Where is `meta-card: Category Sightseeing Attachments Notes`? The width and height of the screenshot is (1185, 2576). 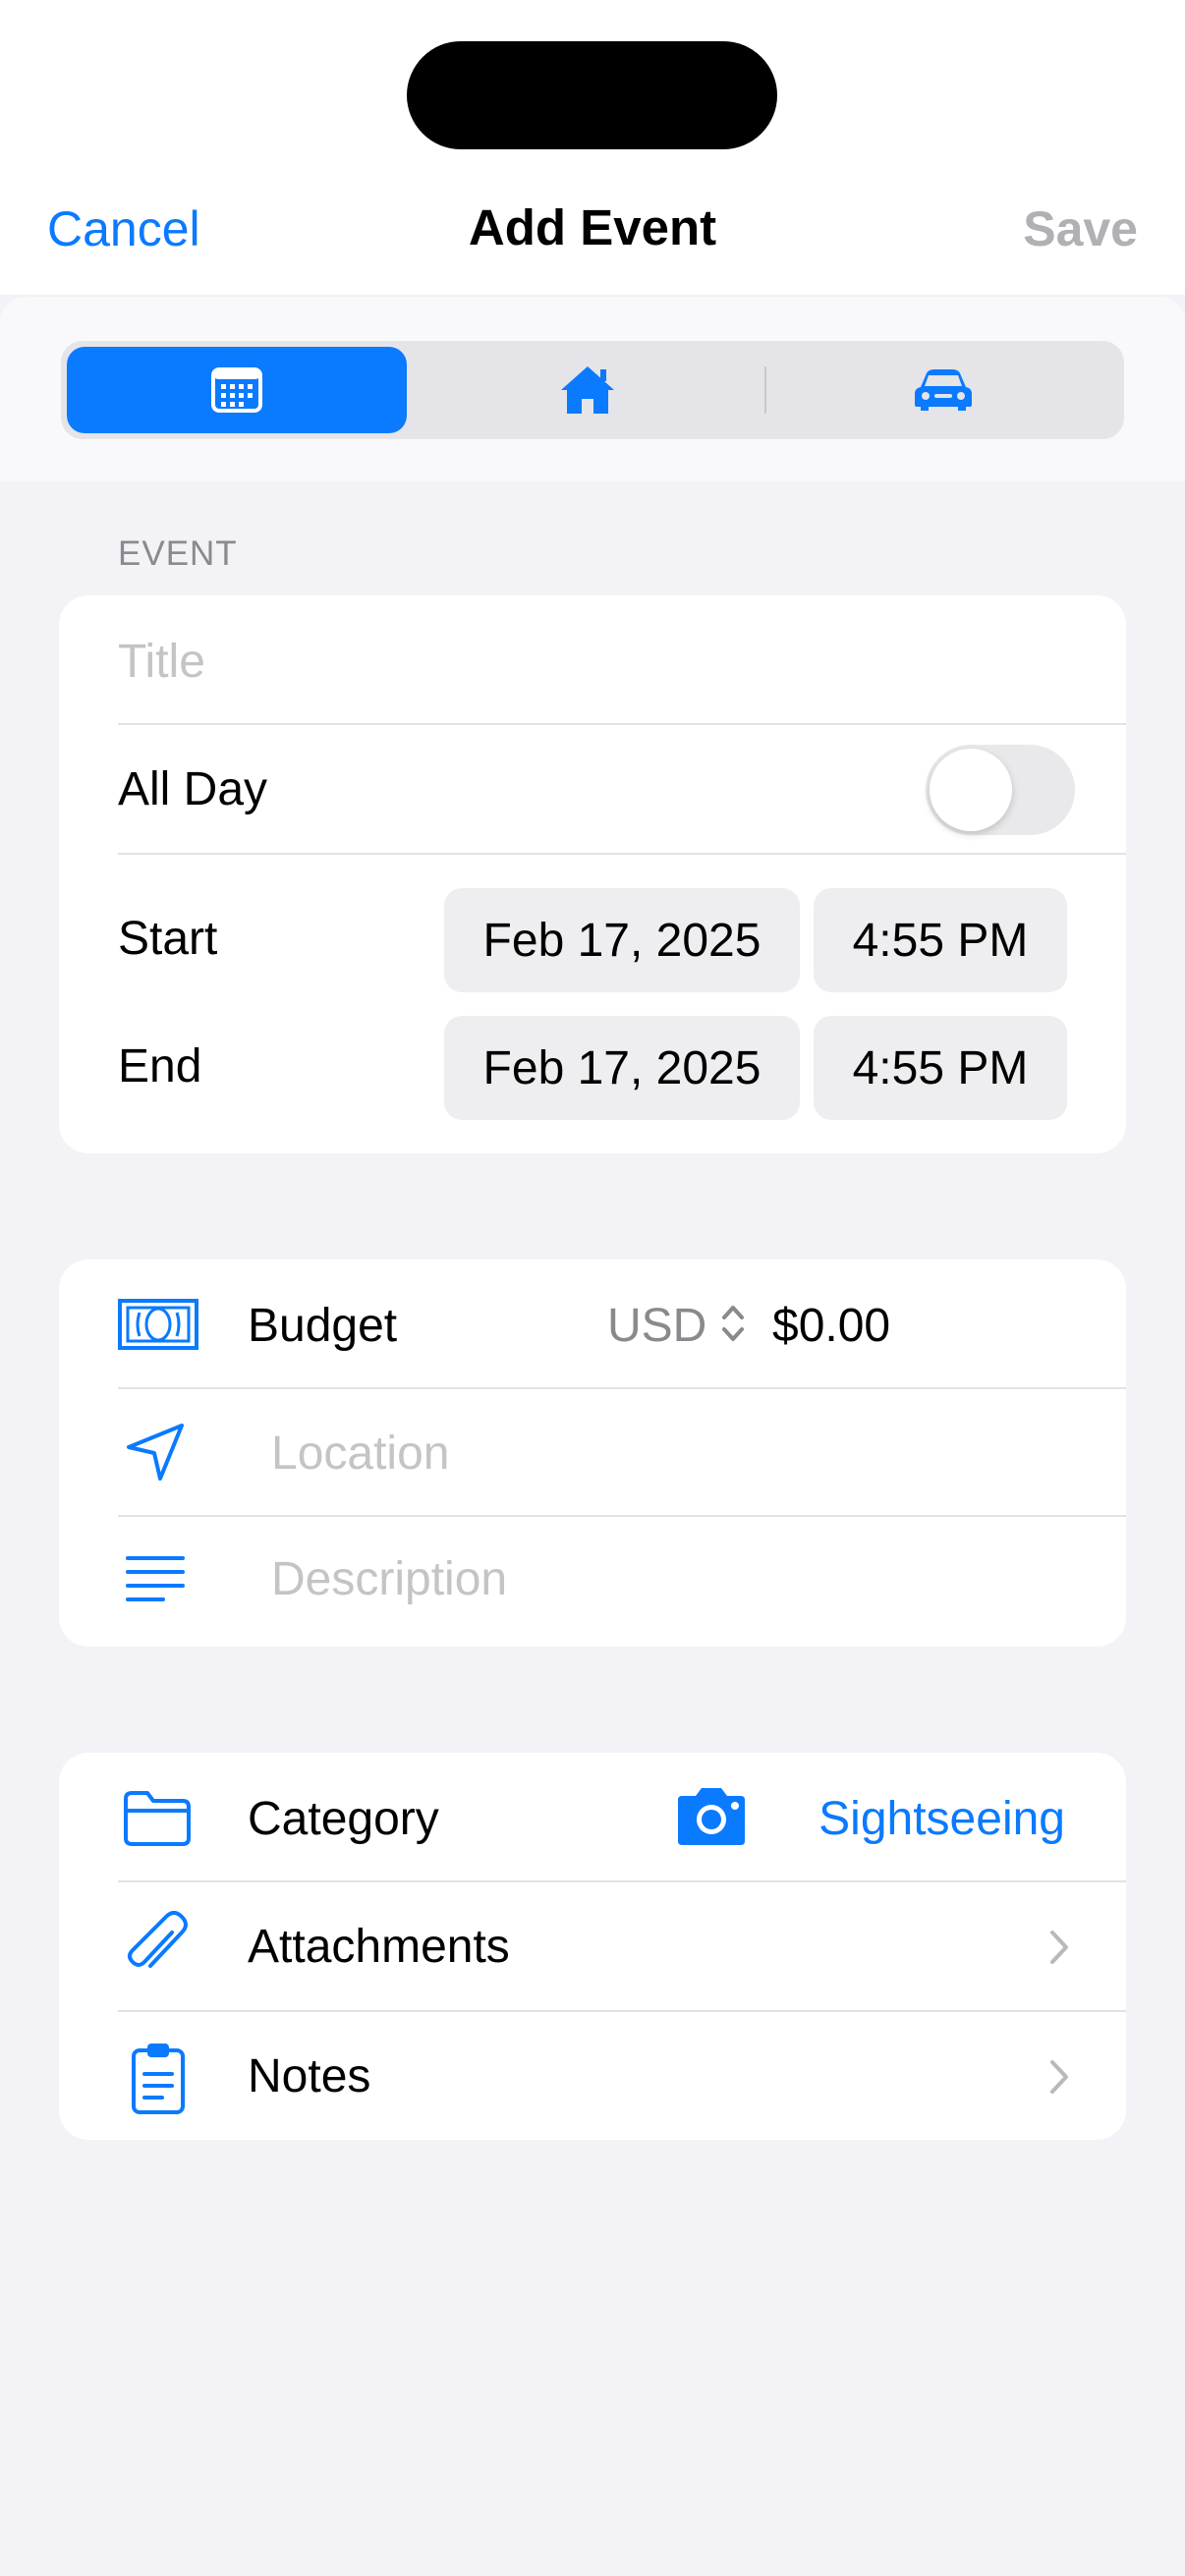
meta-card: Category Sightseeing Attachments Notes is located at coordinates (592, 1946).